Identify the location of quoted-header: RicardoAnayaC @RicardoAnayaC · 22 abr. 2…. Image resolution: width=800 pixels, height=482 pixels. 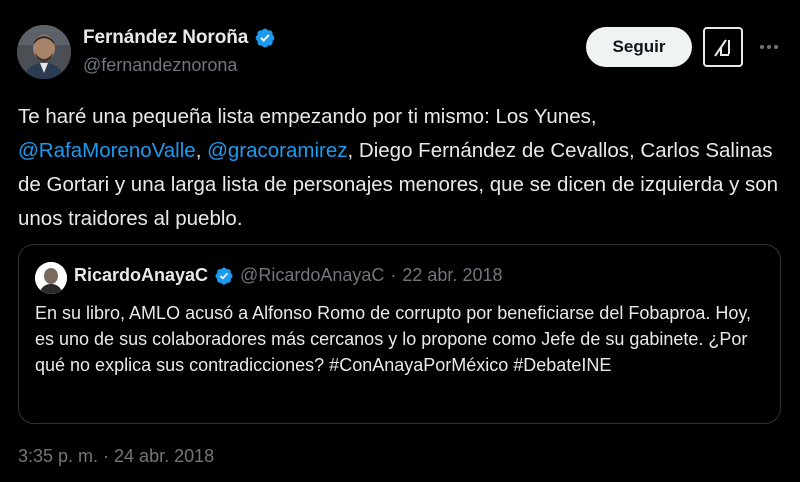
(288, 275).